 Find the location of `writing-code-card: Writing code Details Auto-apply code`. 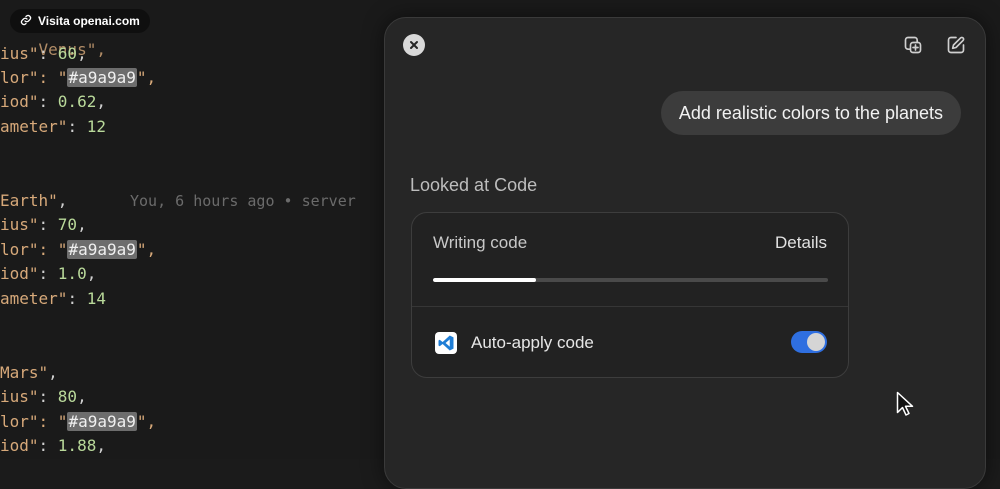

writing-code-card: Writing code Details Auto-apply code is located at coordinates (630, 295).